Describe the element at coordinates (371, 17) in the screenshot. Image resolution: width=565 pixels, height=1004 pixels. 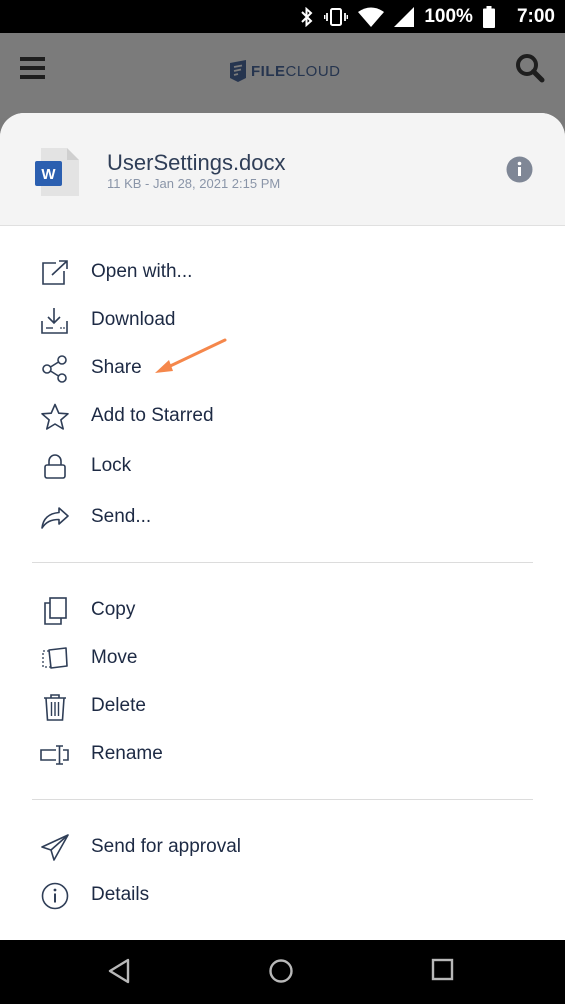
I see `wifi-icon` at that location.